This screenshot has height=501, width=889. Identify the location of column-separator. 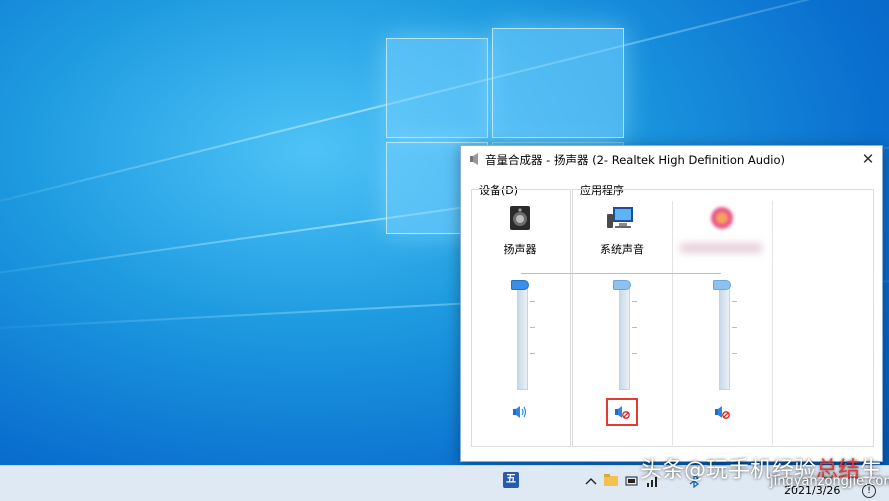
(772, 323).